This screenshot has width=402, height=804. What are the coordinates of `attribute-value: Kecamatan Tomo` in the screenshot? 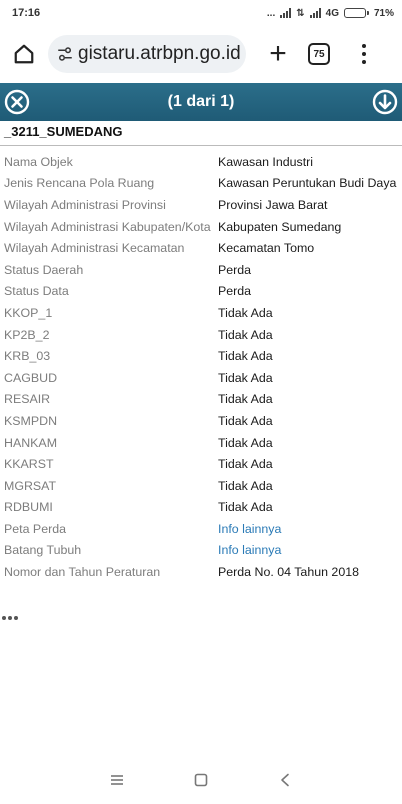 It's located at (266, 248).